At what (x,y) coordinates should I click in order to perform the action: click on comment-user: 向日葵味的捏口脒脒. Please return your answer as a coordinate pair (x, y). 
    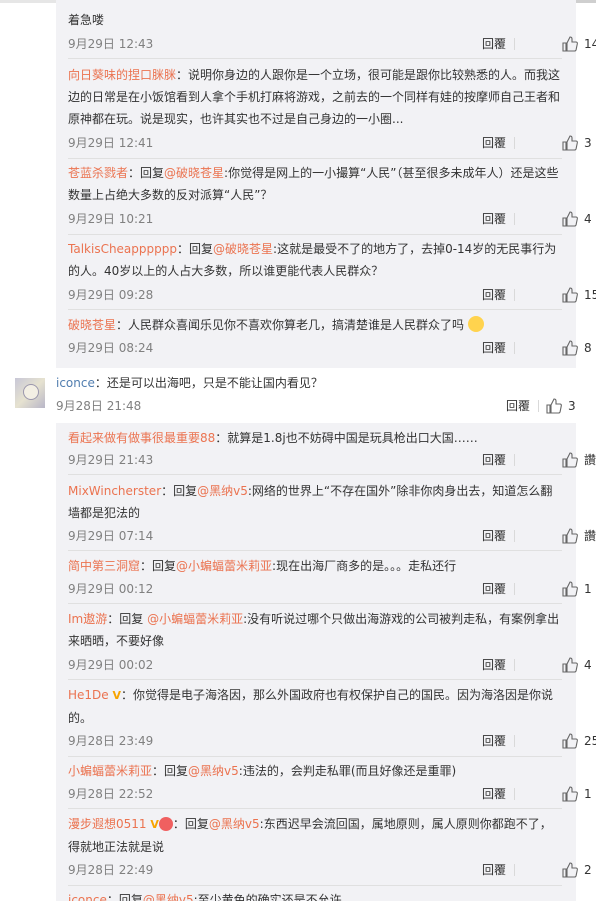
    Looking at the image, I should click on (122, 75).